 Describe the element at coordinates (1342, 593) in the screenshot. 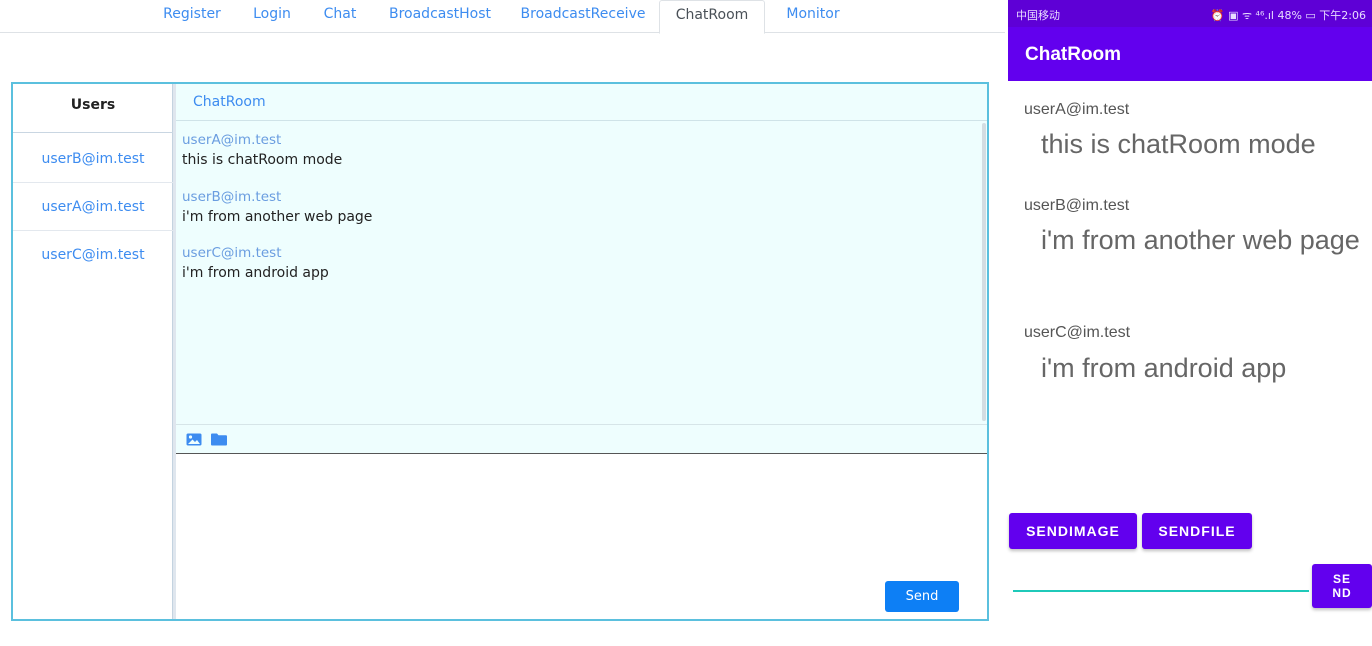

I see `phone-send-label-line2: ND` at that location.